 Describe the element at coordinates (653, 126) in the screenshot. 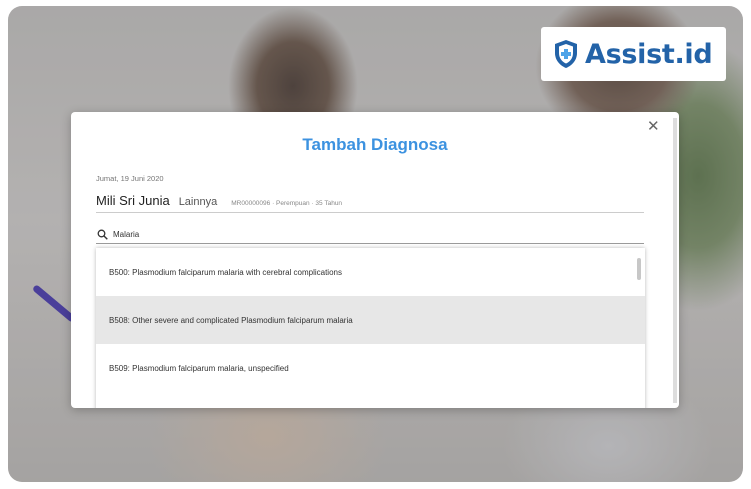

I see `close-icon: ✕` at that location.